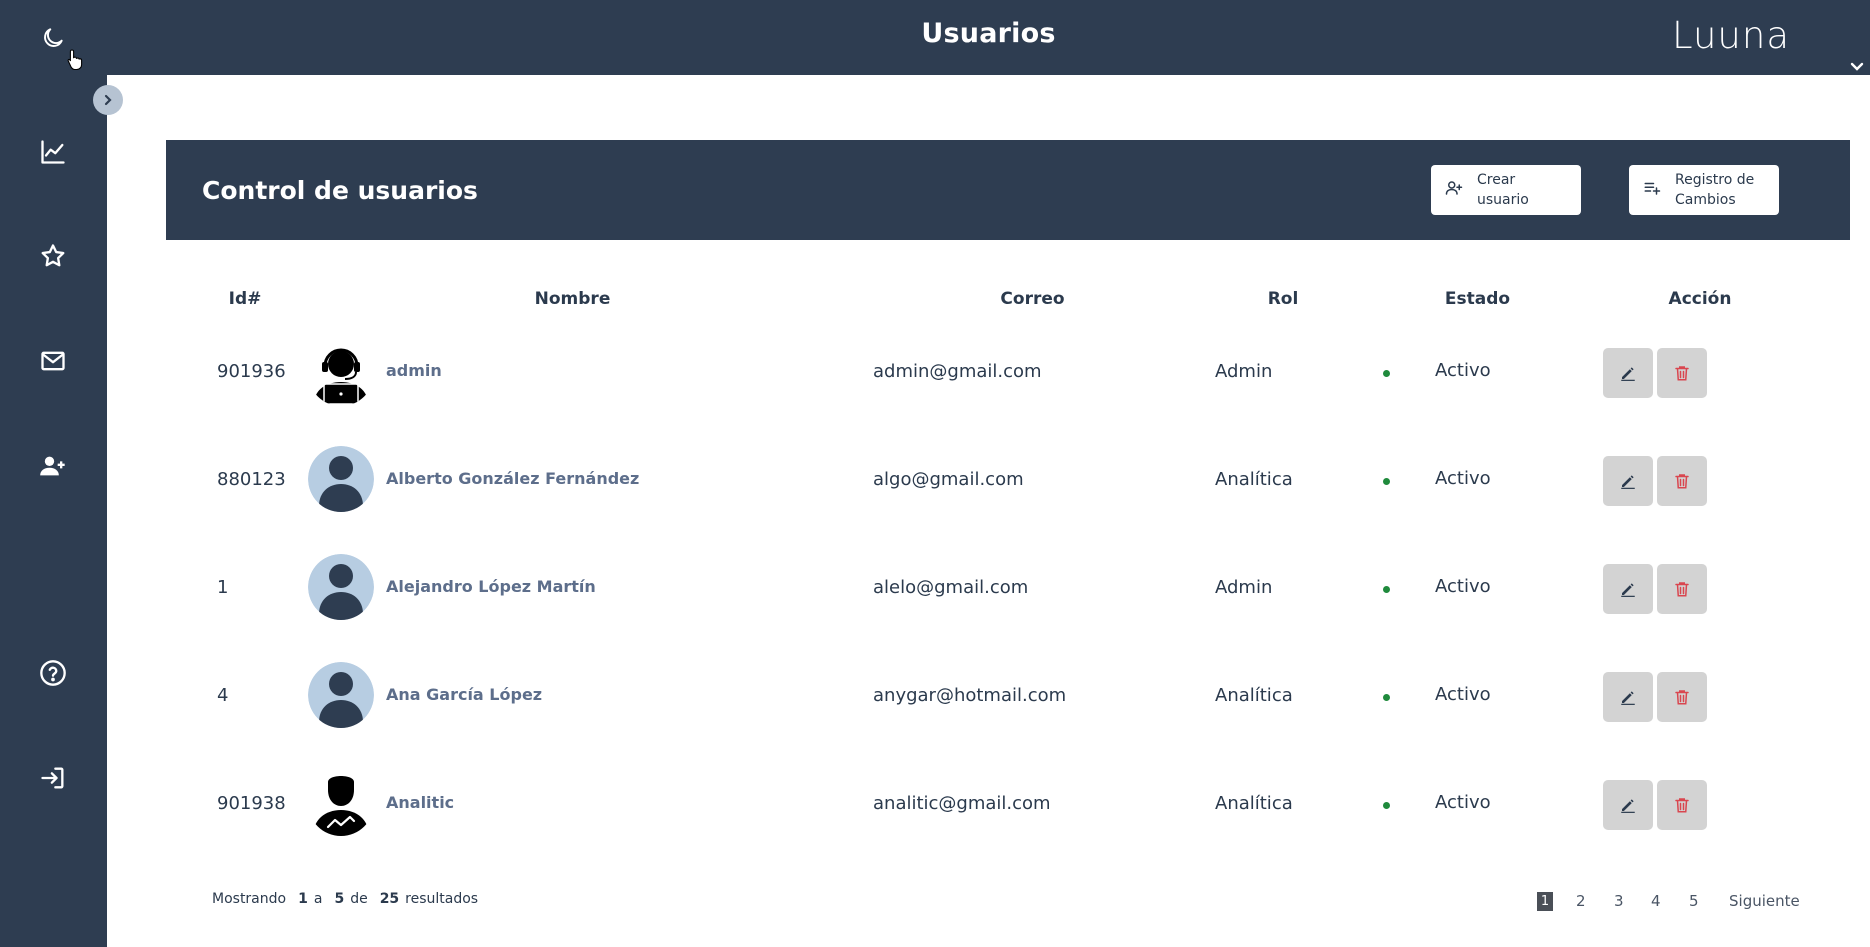  I want to click on analyst-avatar, so click(341, 803).